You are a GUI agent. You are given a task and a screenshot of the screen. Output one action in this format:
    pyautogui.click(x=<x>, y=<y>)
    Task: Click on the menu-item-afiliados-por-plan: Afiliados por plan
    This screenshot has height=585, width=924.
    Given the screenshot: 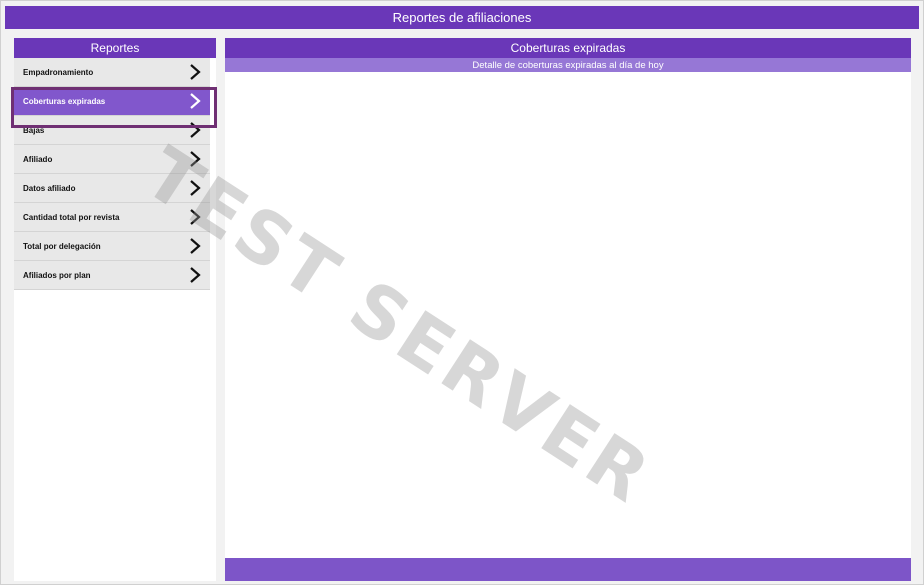 What is the action you would take?
    pyautogui.click(x=112, y=275)
    